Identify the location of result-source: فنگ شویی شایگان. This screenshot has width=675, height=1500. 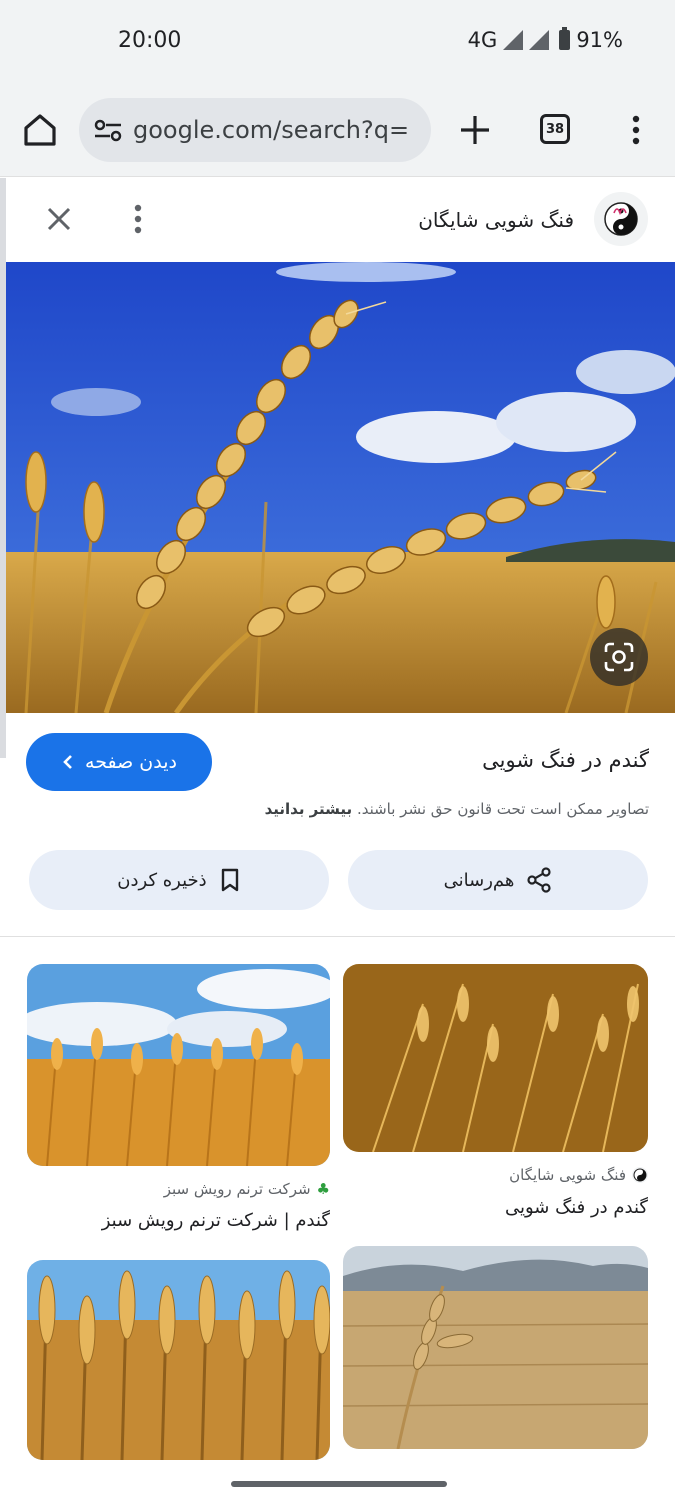
(578, 1175).